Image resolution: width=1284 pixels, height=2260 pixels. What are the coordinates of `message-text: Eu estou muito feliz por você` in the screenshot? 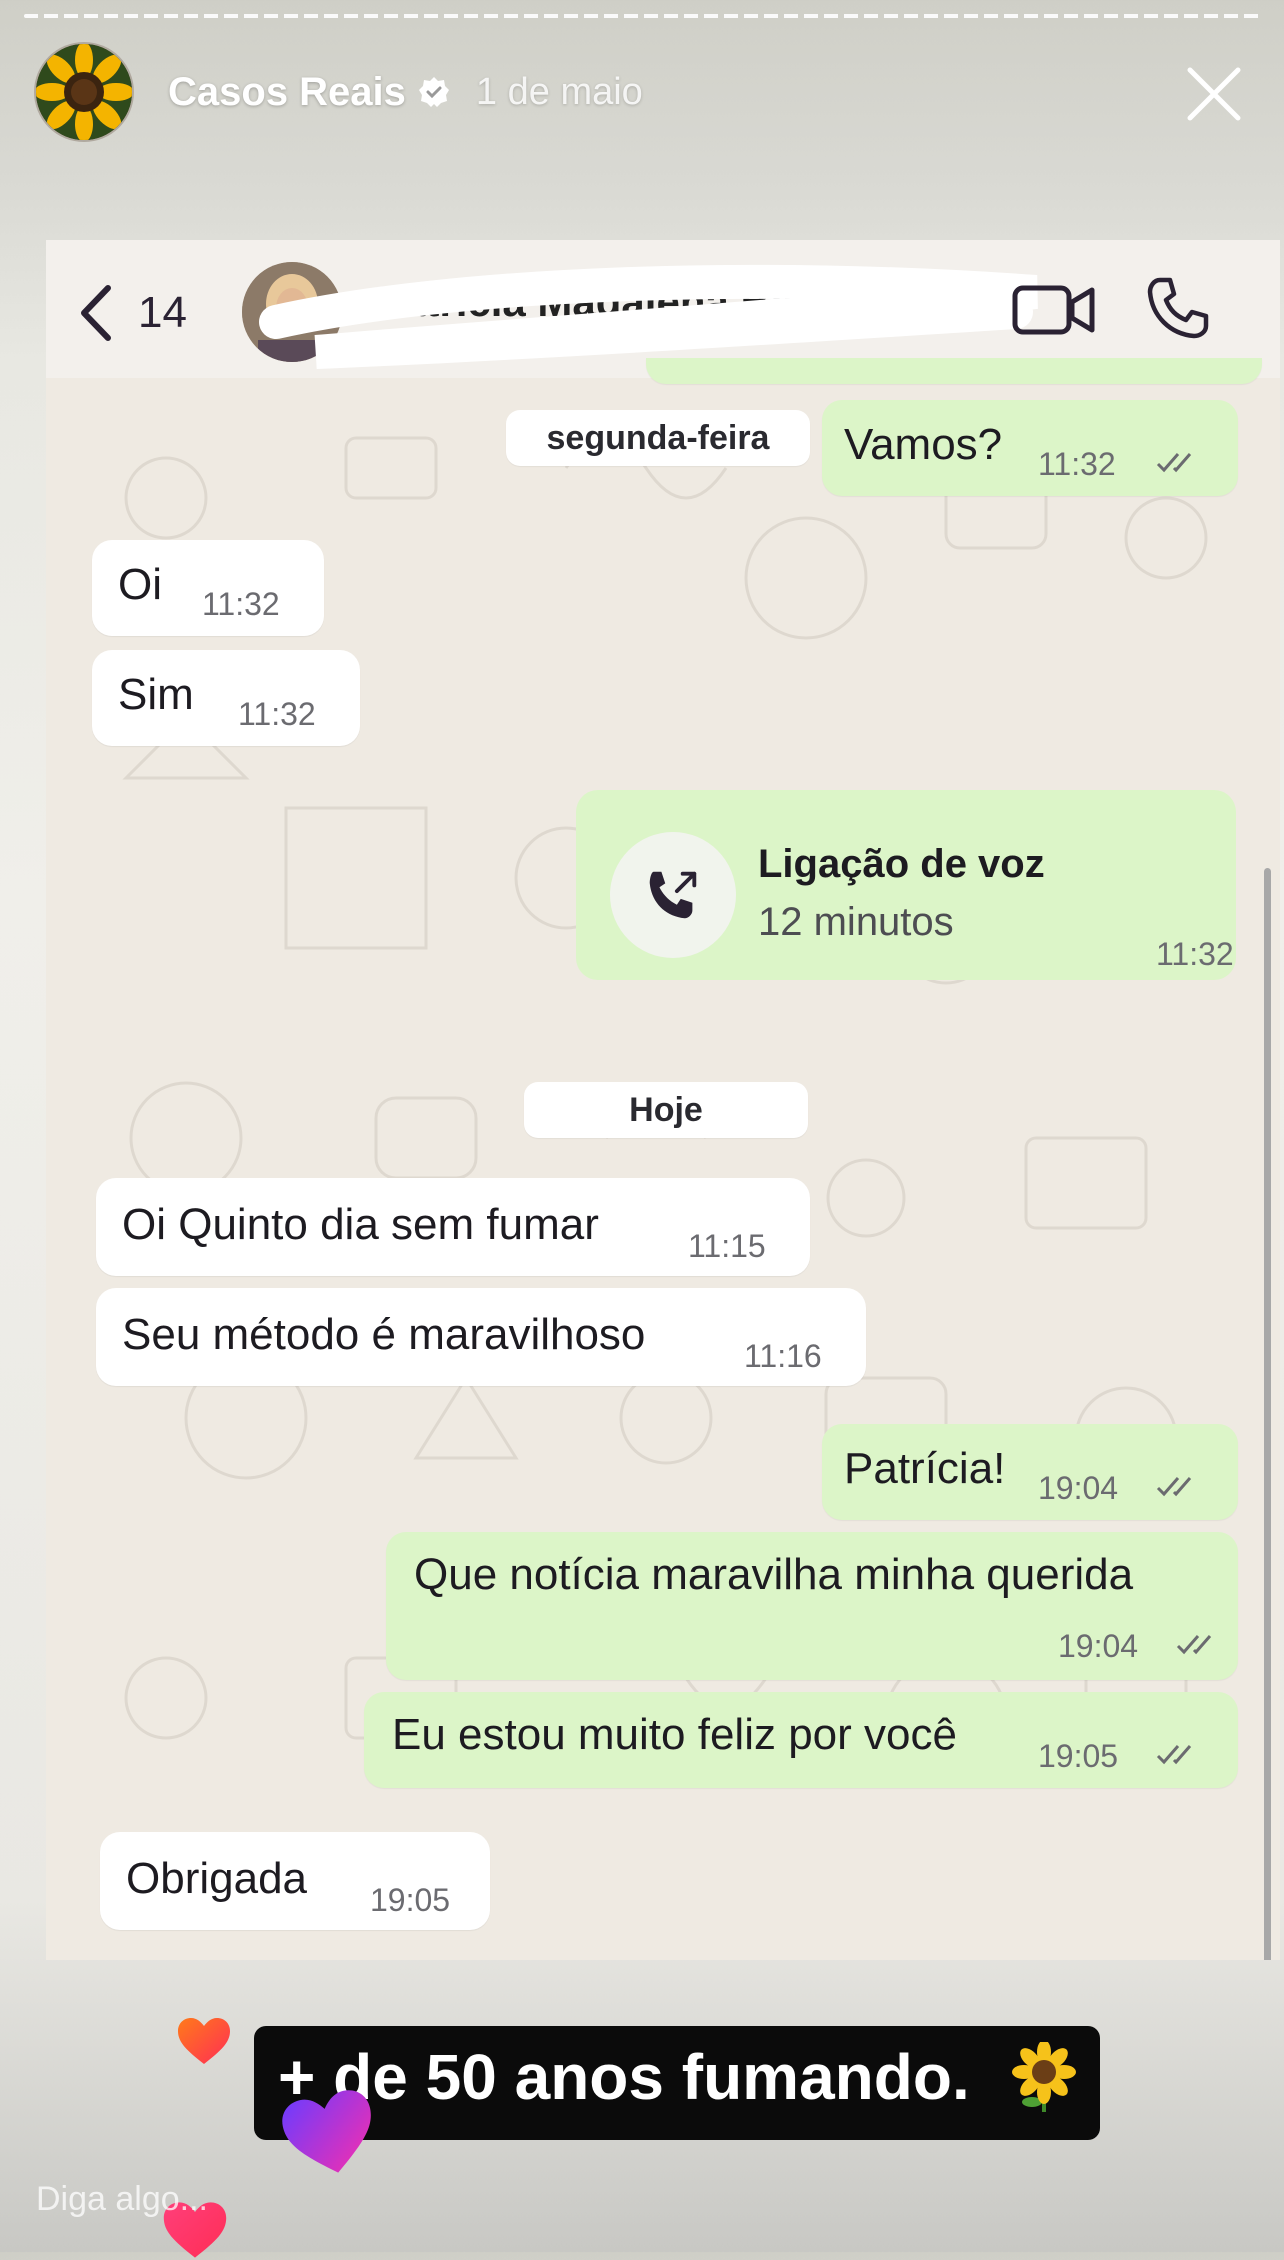 It's located at (674, 1734).